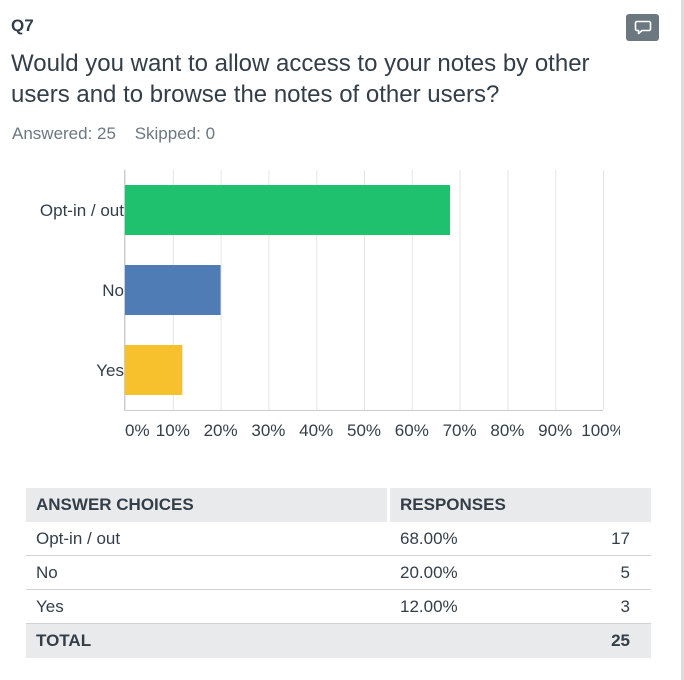 The image size is (684, 680). Describe the element at coordinates (173, 430) in the screenshot. I see `x-tick-label: 10%` at that location.